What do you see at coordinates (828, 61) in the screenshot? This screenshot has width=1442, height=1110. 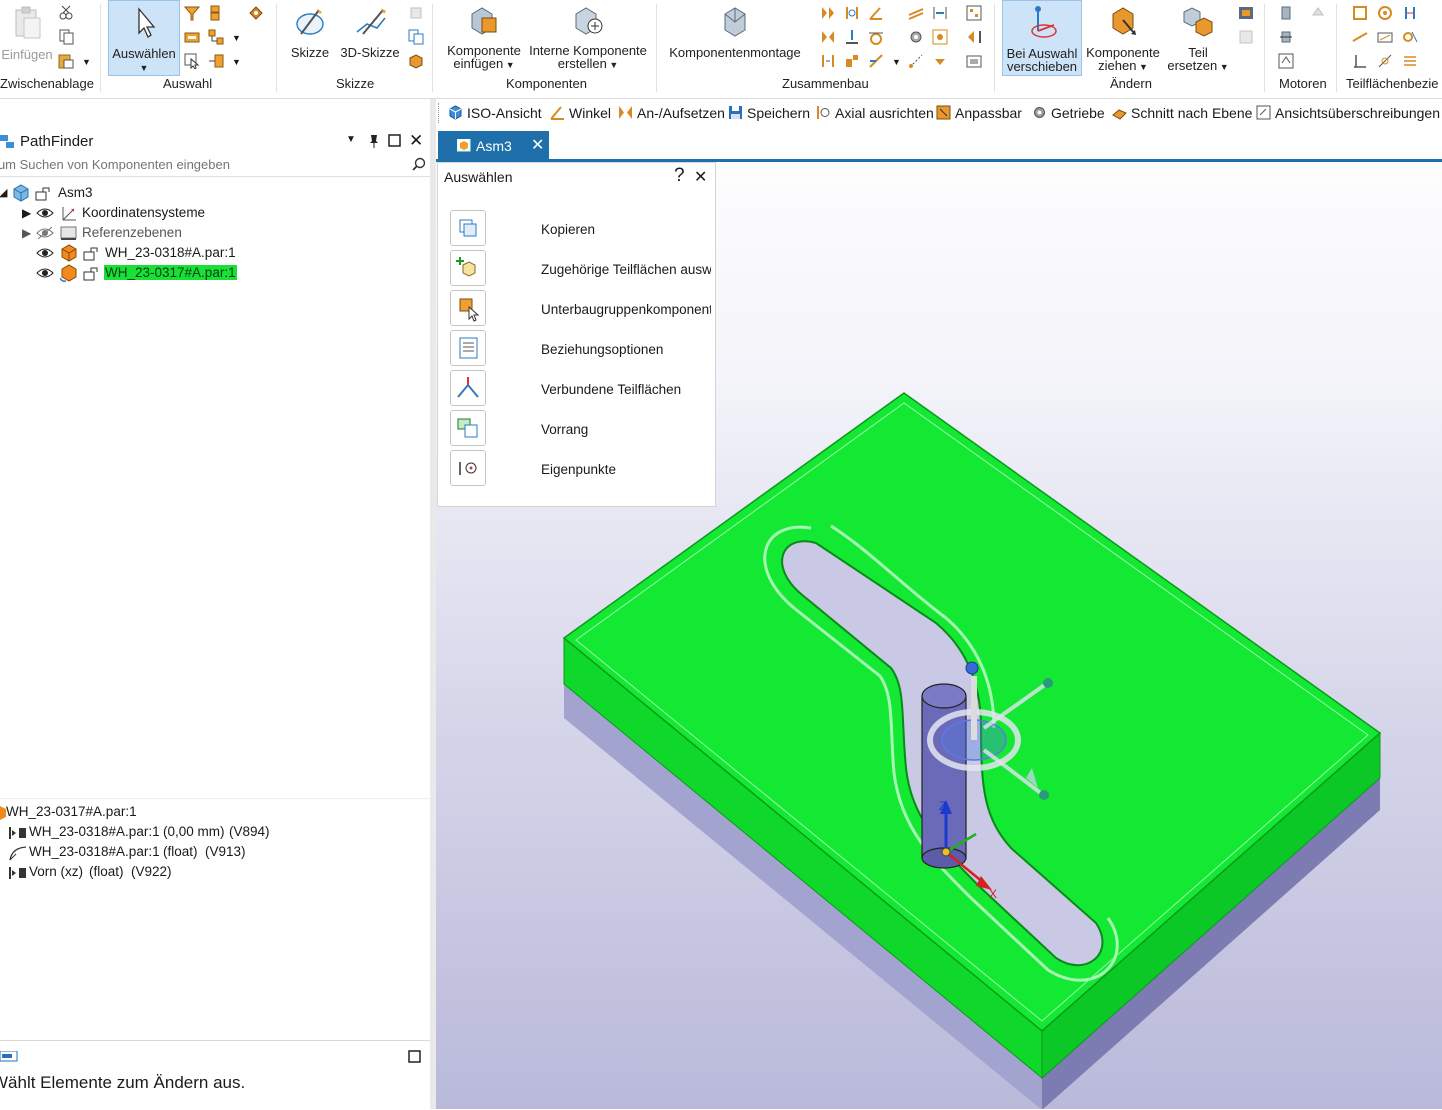 I see `mate-offset-icon` at bounding box center [828, 61].